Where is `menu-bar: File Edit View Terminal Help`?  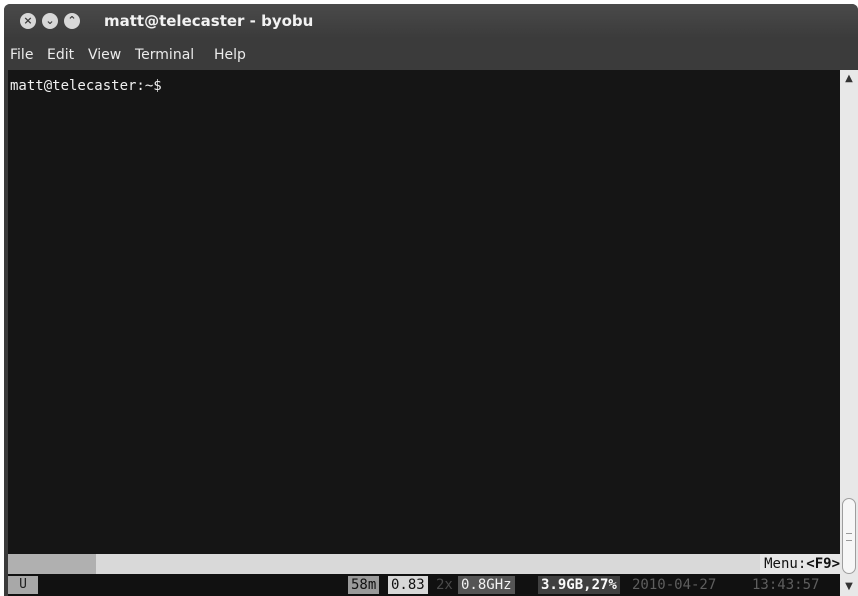
menu-bar: File Edit View Terminal Help is located at coordinates (431, 54).